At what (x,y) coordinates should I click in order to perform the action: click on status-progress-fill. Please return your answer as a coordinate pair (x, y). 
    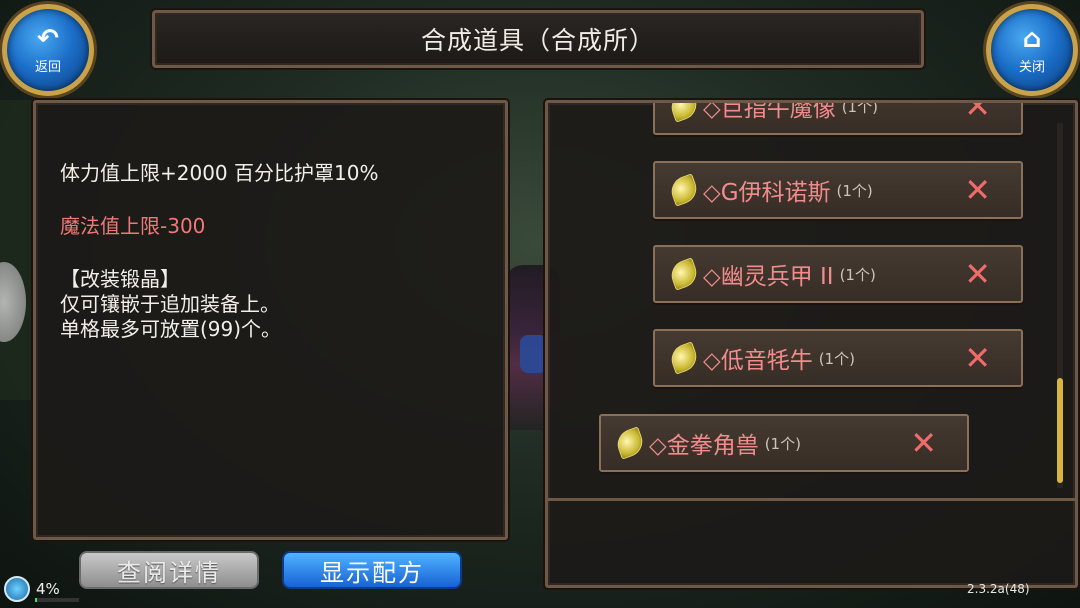
    Looking at the image, I should click on (36, 600).